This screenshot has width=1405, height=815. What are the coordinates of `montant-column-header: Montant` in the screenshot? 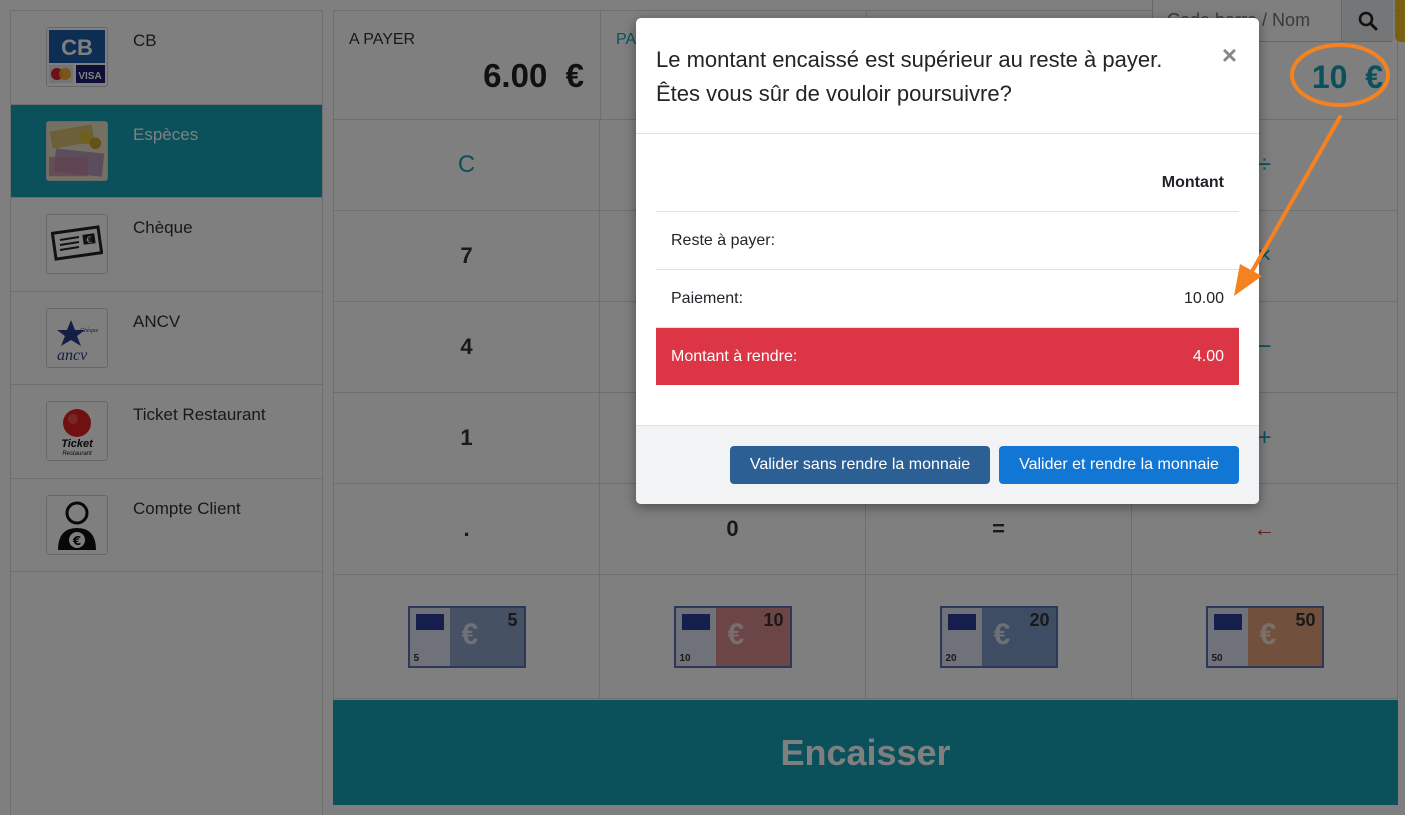 It's located at (1192, 182).